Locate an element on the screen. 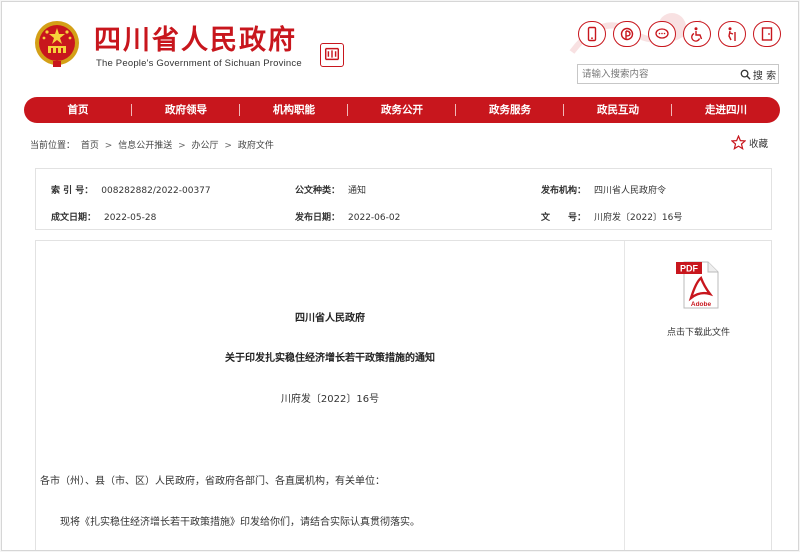 The height and width of the screenshot is (552, 800). meta-written-date: 成文日期： 2022-05-28 is located at coordinates (103, 216).